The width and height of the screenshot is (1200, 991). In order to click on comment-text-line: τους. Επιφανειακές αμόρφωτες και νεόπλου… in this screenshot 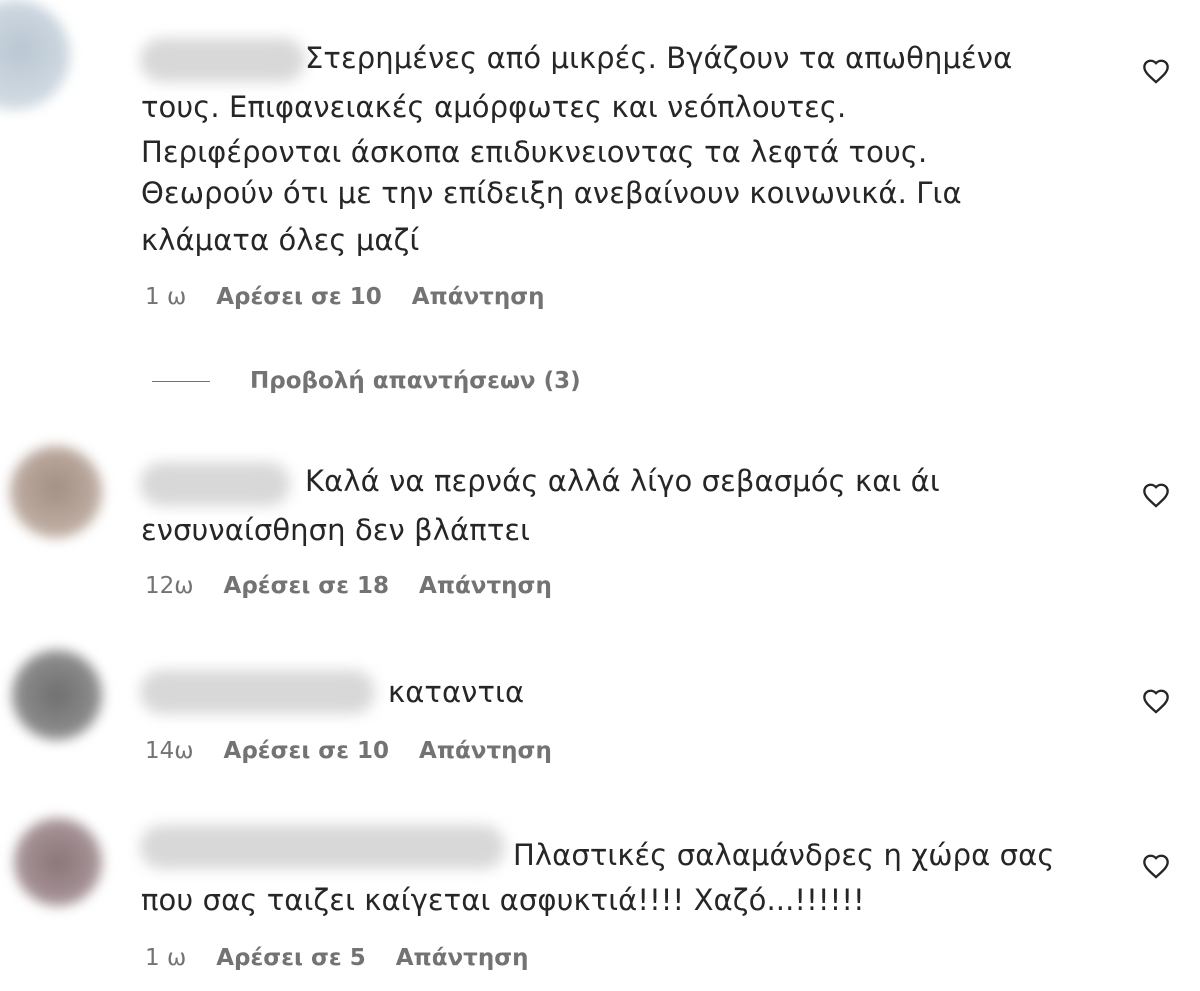, I will do `click(494, 107)`.